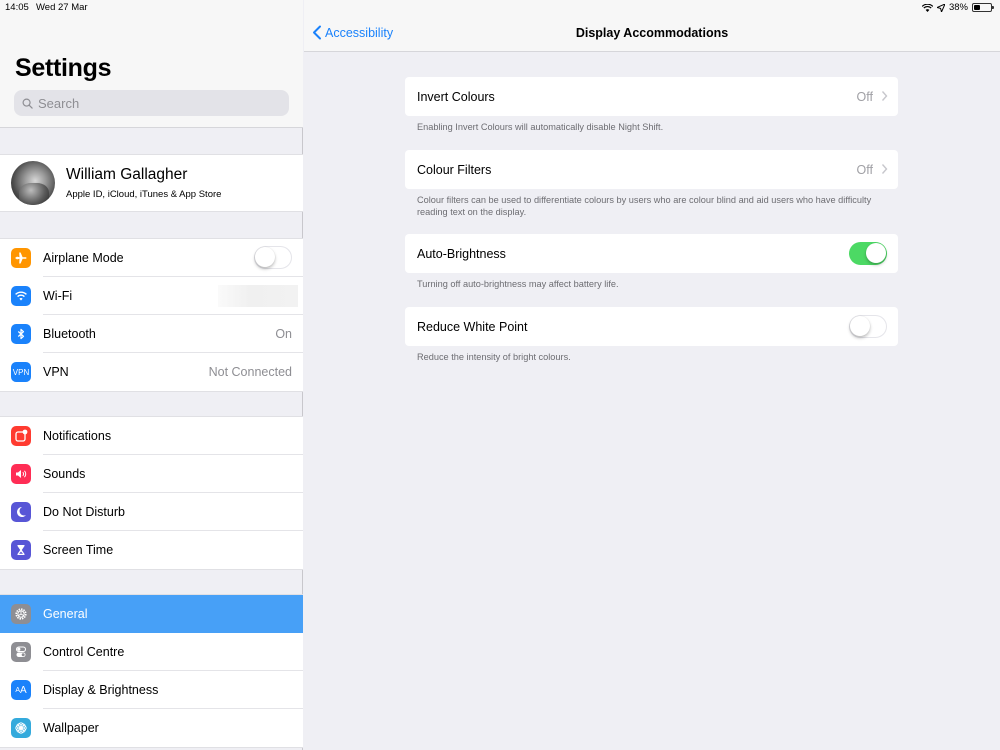 The image size is (1000, 750). What do you see at coordinates (151, 728) in the screenshot?
I see `sidebar-item-wallpaper: Wallpaper` at bounding box center [151, 728].